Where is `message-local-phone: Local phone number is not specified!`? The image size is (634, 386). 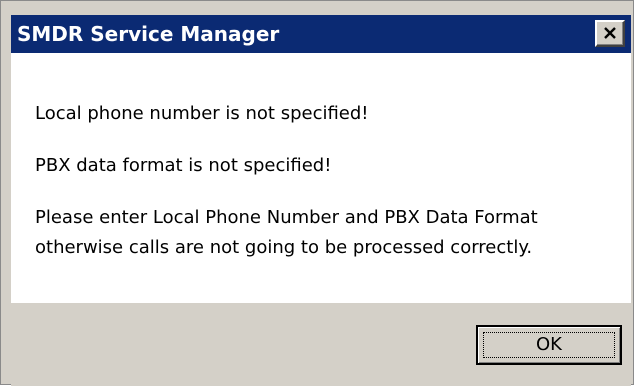 message-local-phone: Local phone number is not specified! is located at coordinates (202, 113).